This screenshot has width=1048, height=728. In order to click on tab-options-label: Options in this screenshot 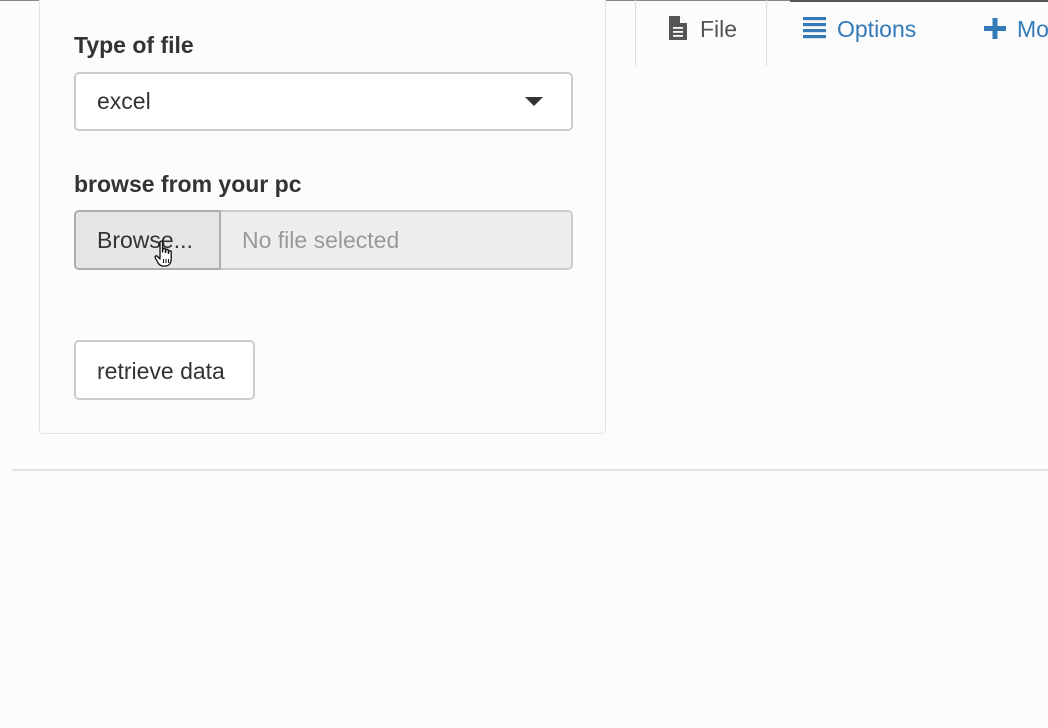, I will do `click(877, 29)`.